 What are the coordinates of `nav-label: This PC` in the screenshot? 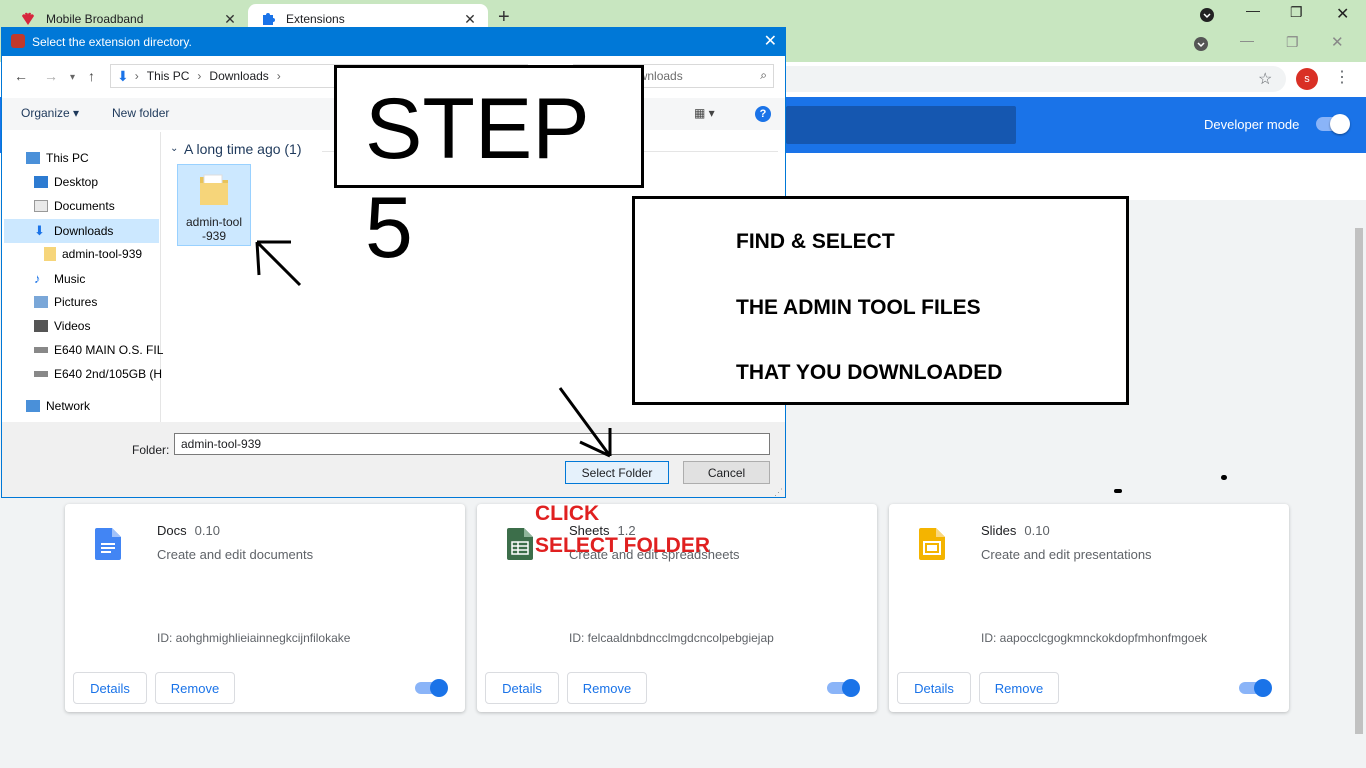 It's located at (67, 158).